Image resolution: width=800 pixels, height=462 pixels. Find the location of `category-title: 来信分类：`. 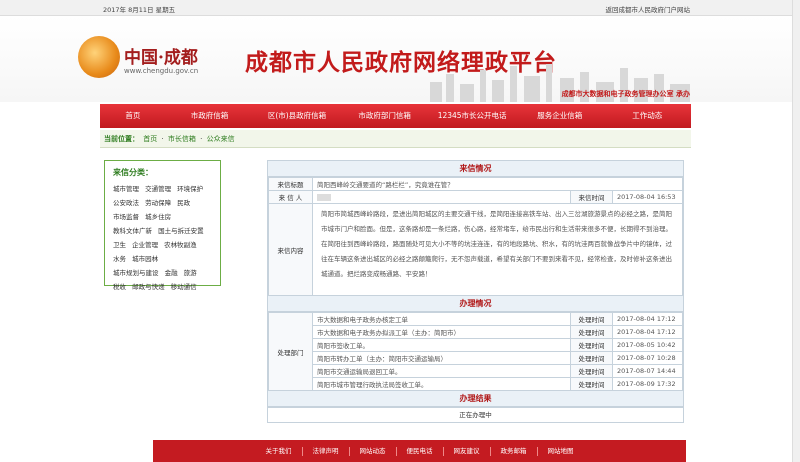

category-title: 来信分类： is located at coordinates (133, 172).